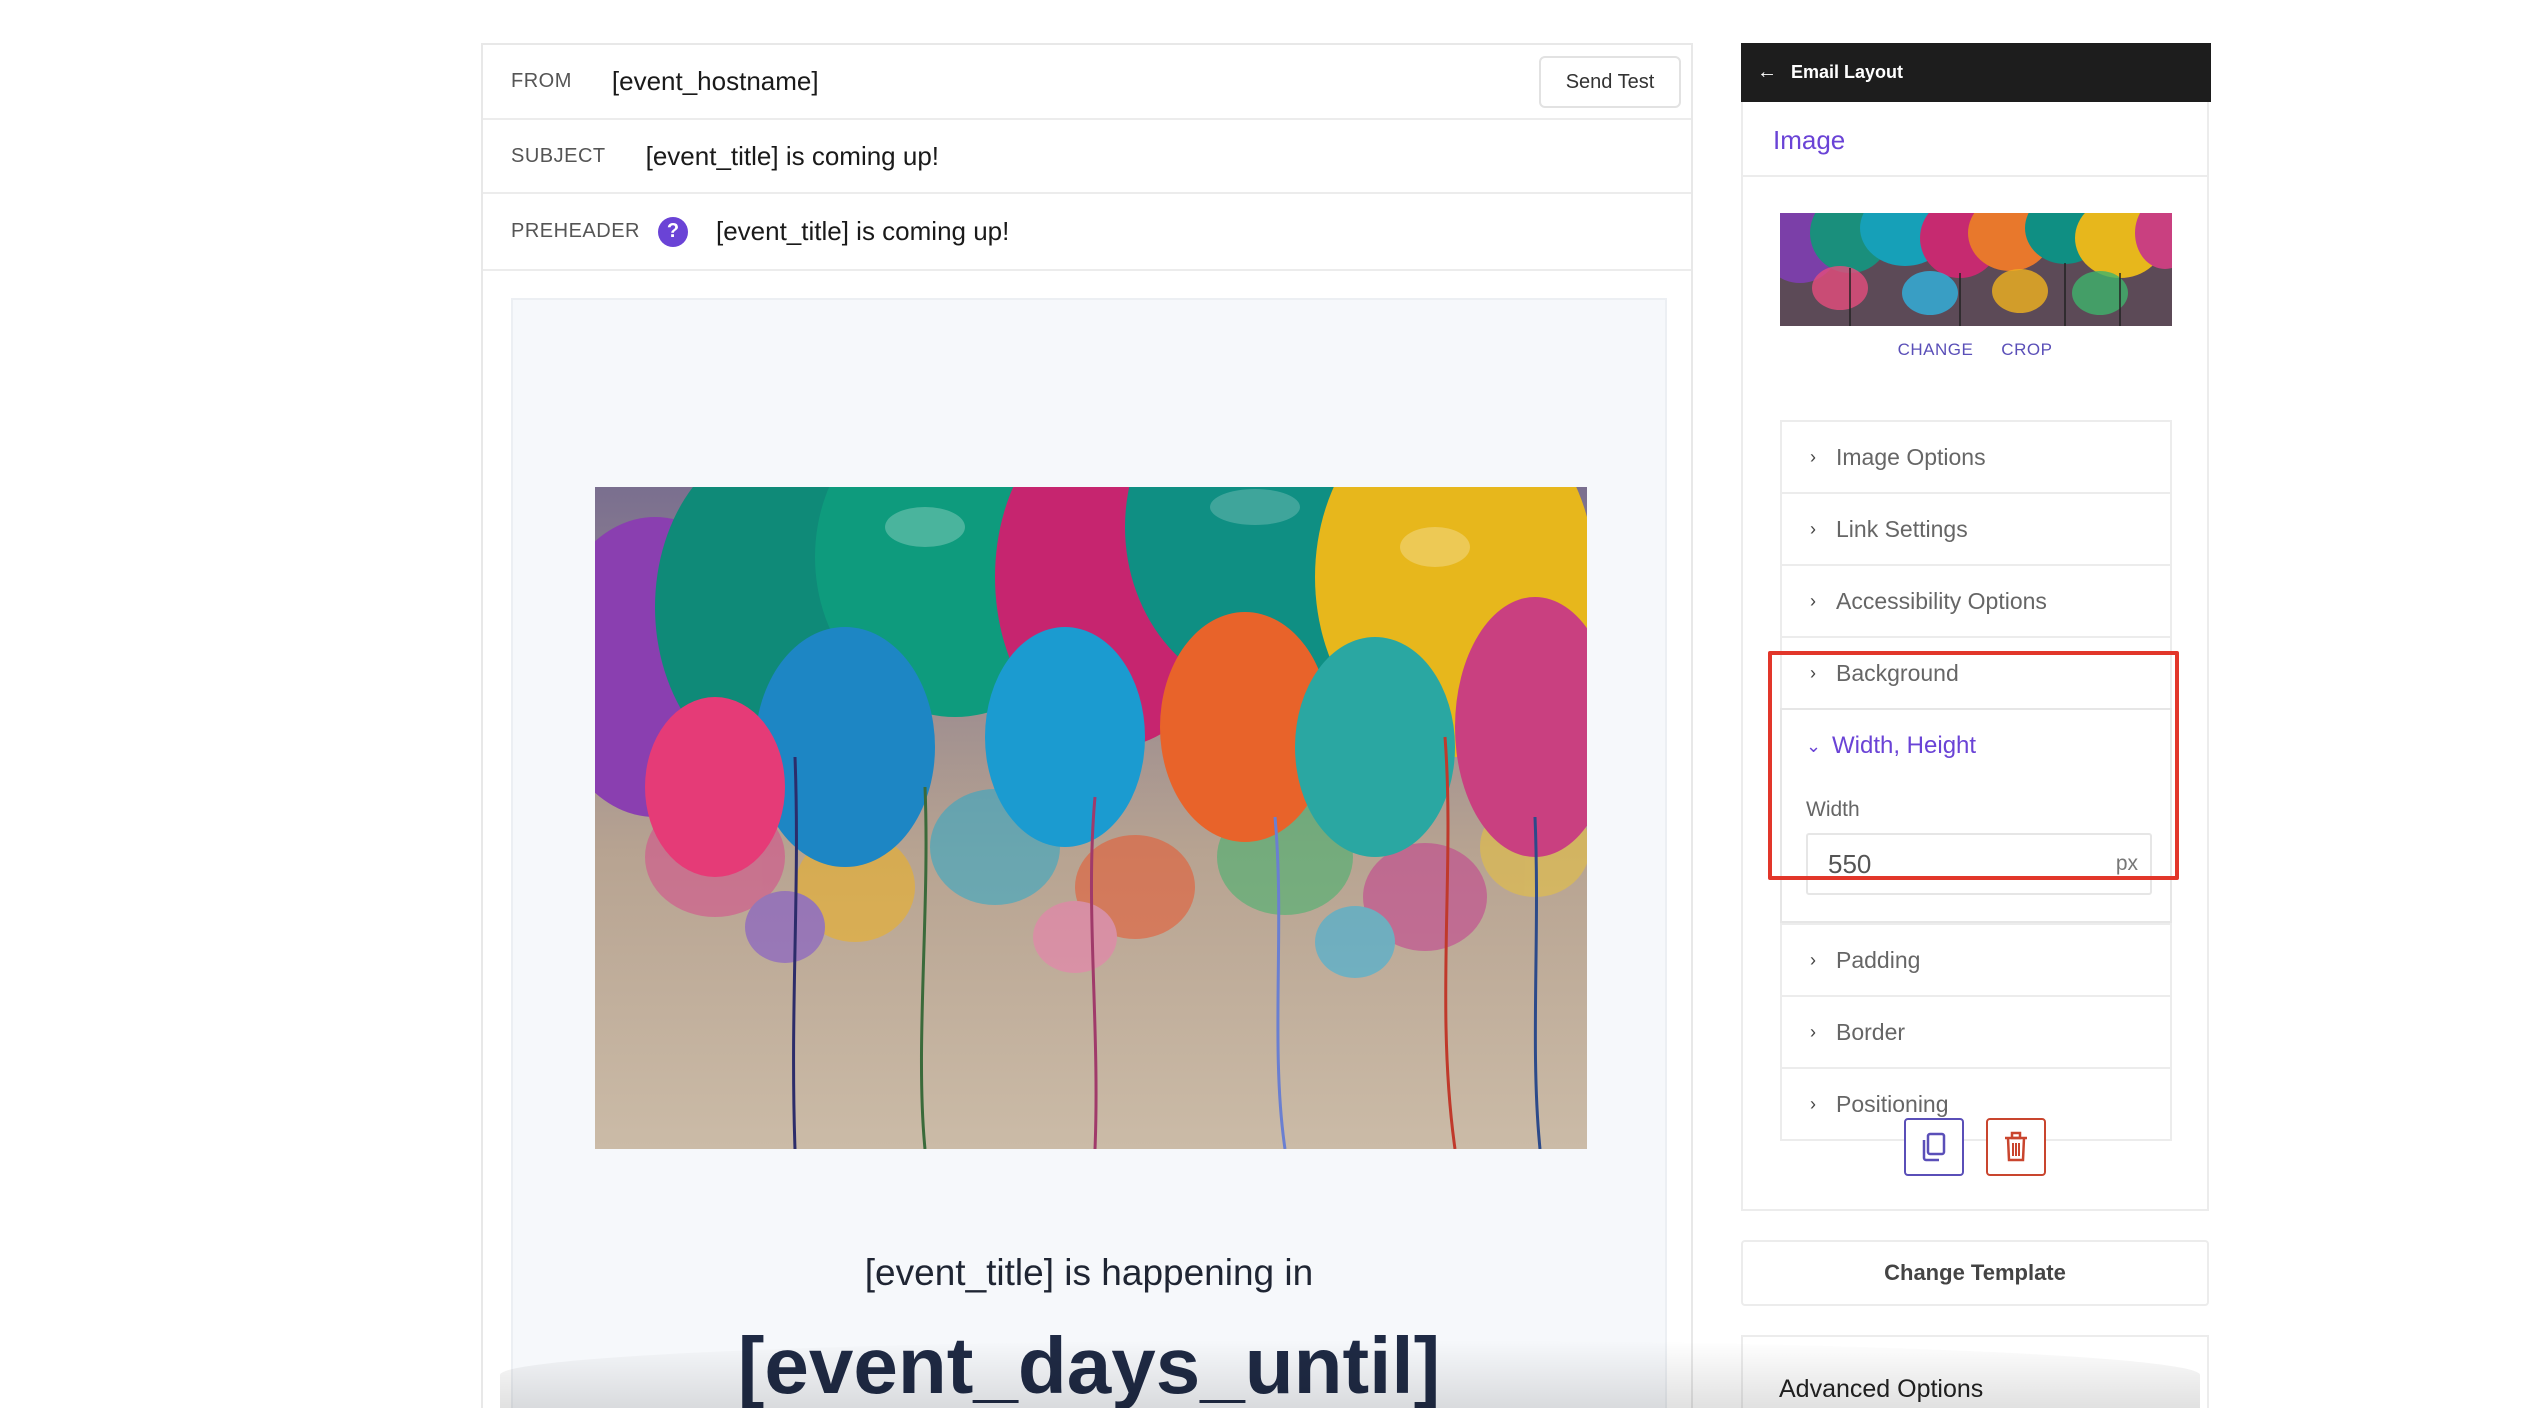 The image size is (2544, 1408). I want to click on preheader-value: [event_title] is coming up!, so click(862, 231).